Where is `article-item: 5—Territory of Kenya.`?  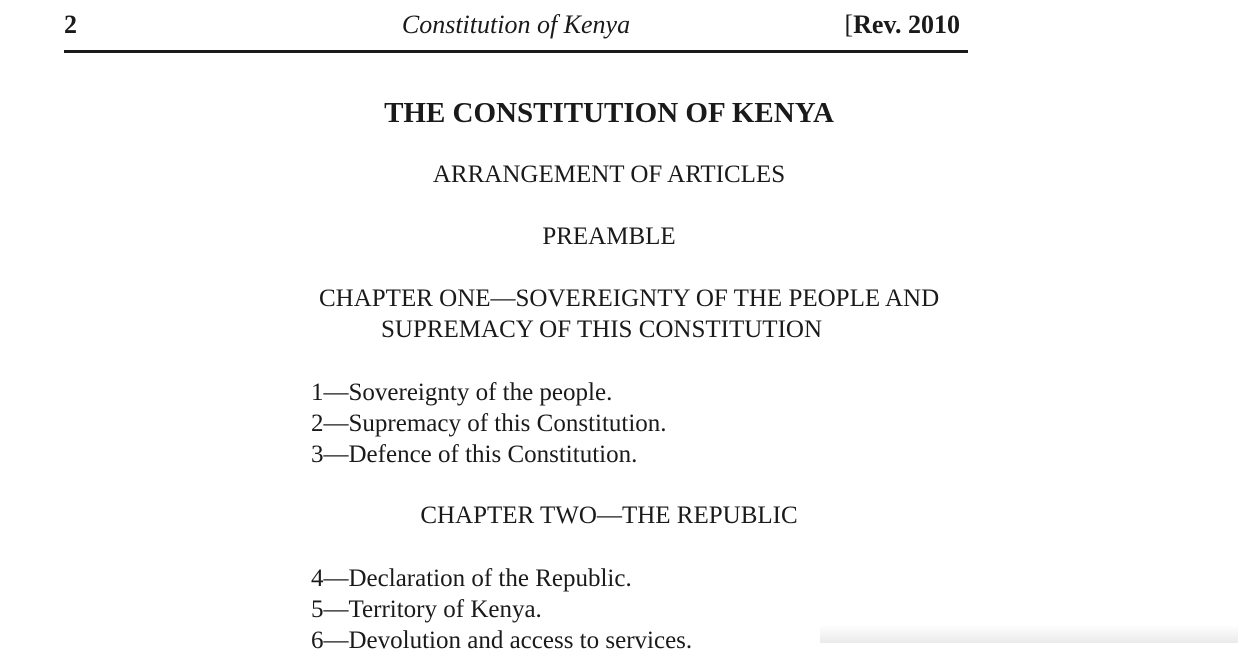 article-item: 5—Territory of Kenya. is located at coordinates (426, 609).